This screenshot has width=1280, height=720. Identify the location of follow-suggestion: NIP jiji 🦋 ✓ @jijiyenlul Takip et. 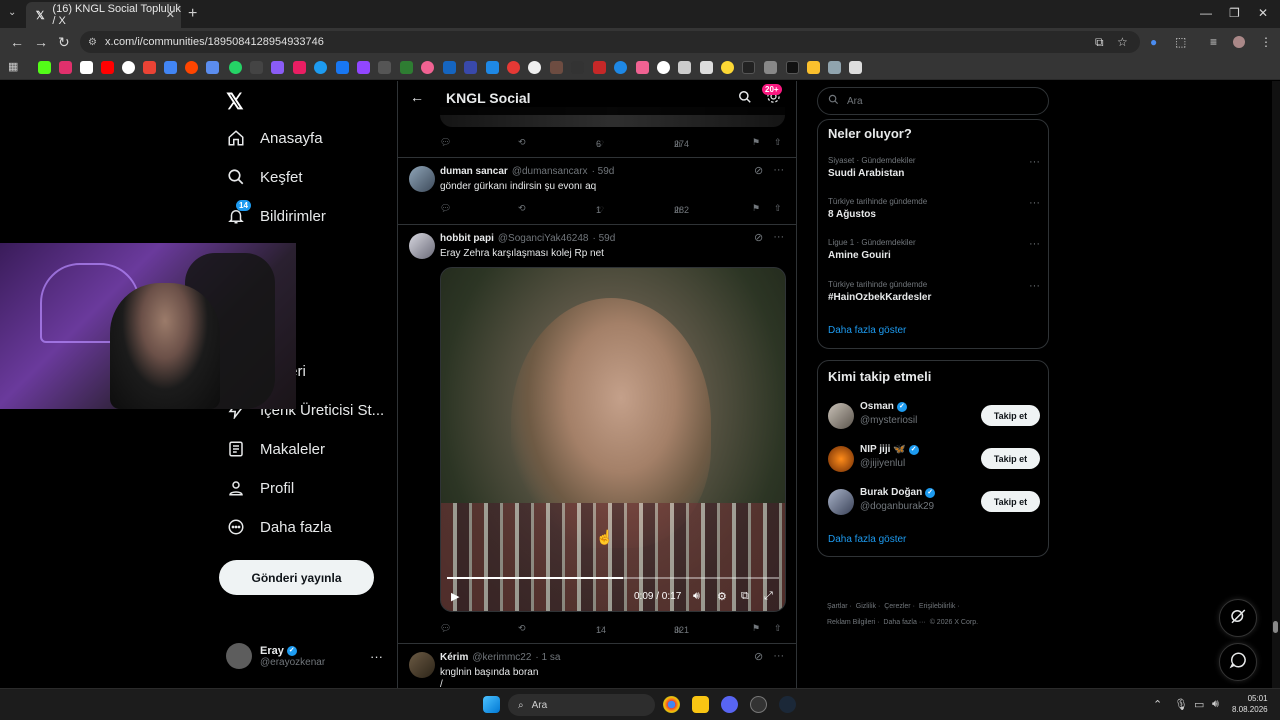
(934, 459).